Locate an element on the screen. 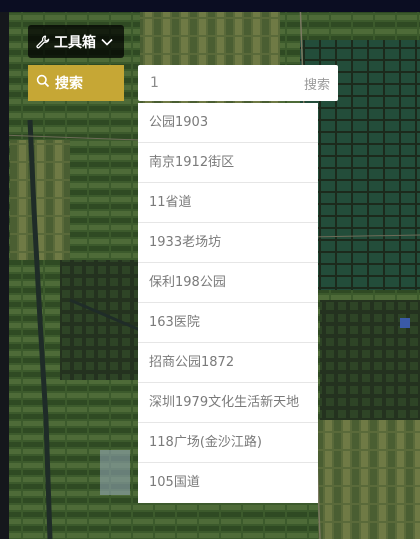 The width and height of the screenshot is (420, 539). suggestion-item: 保利198公园 is located at coordinates (228, 283).